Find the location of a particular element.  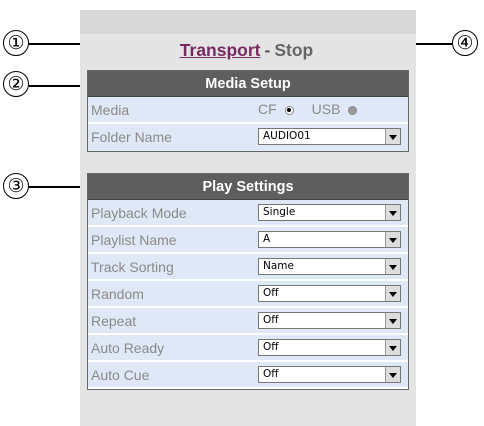

repeat-label: Repeat is located at coordinates (114, 321).